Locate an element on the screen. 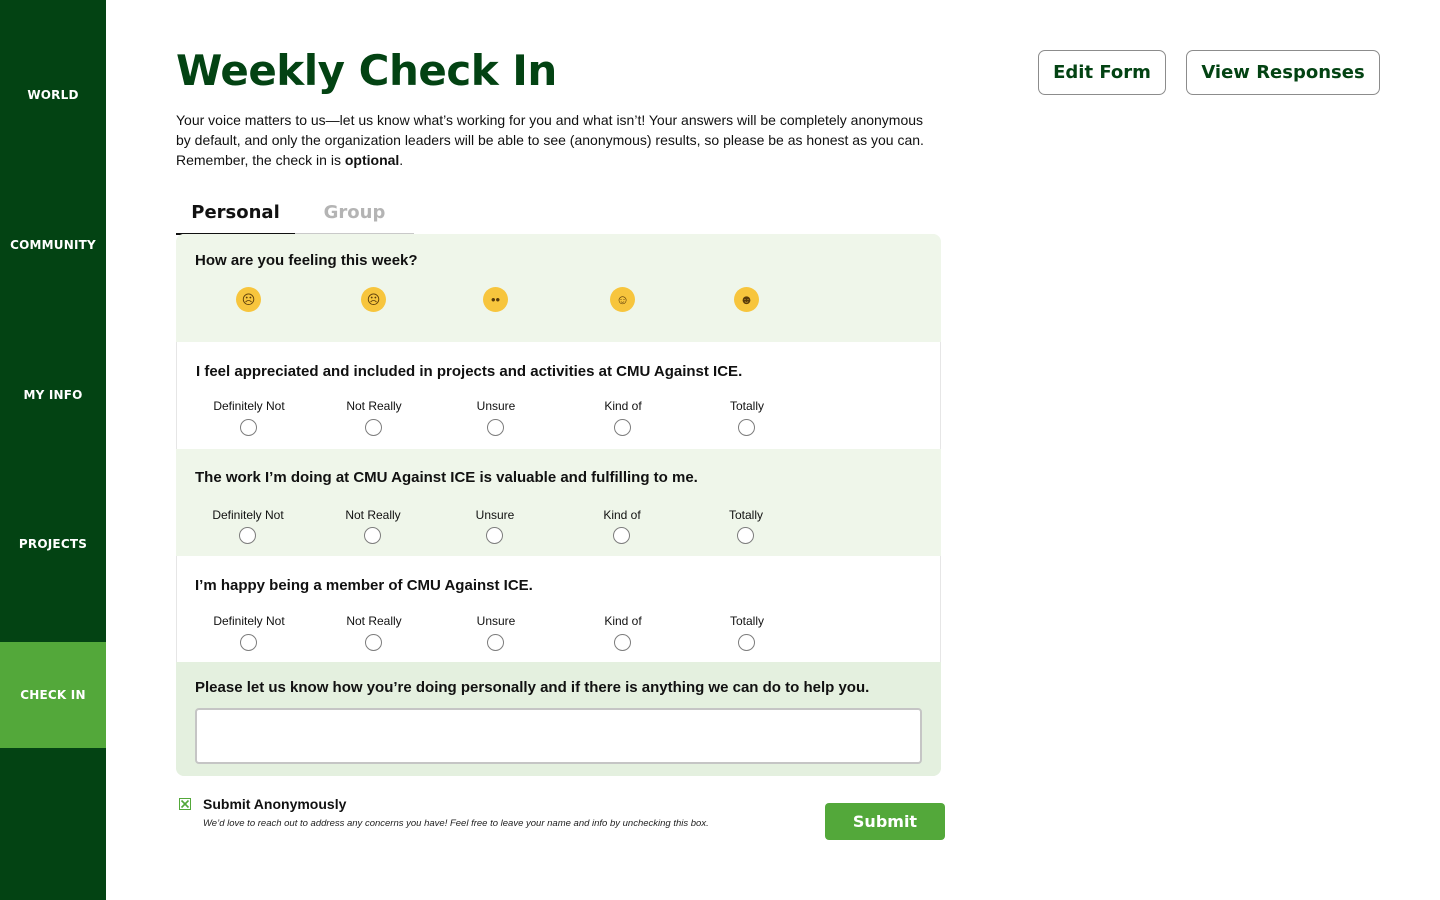 The width and height of the screenshot is (1440, 900). edit-form-button: Edit Form is located at coordinates (1102, 72).